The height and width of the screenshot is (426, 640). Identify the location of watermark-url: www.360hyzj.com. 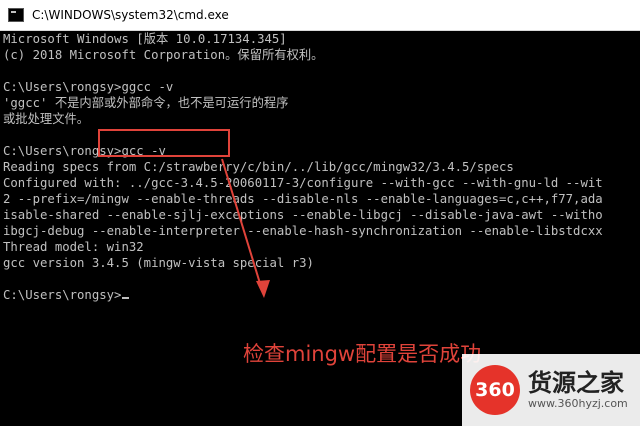
(578, 403).